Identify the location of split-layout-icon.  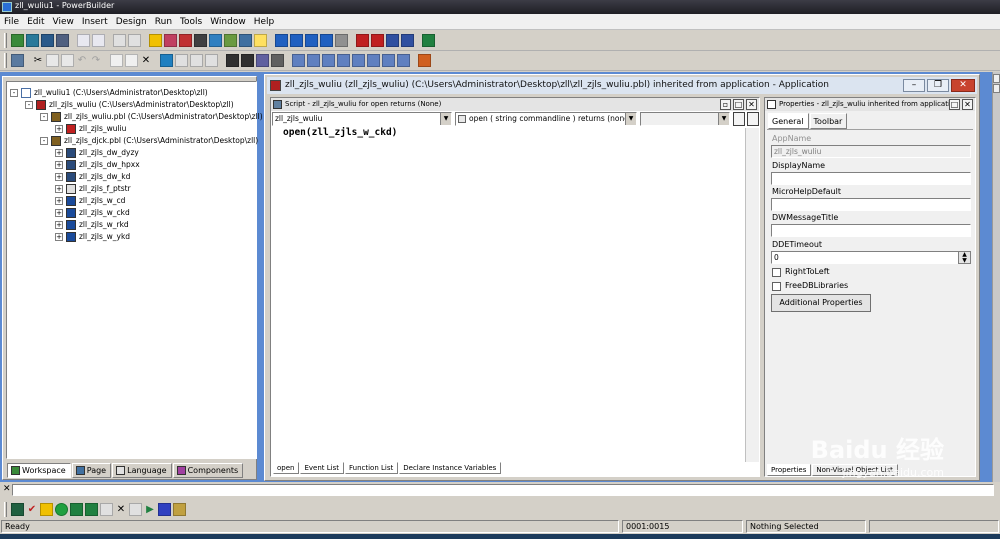
(98, 40).